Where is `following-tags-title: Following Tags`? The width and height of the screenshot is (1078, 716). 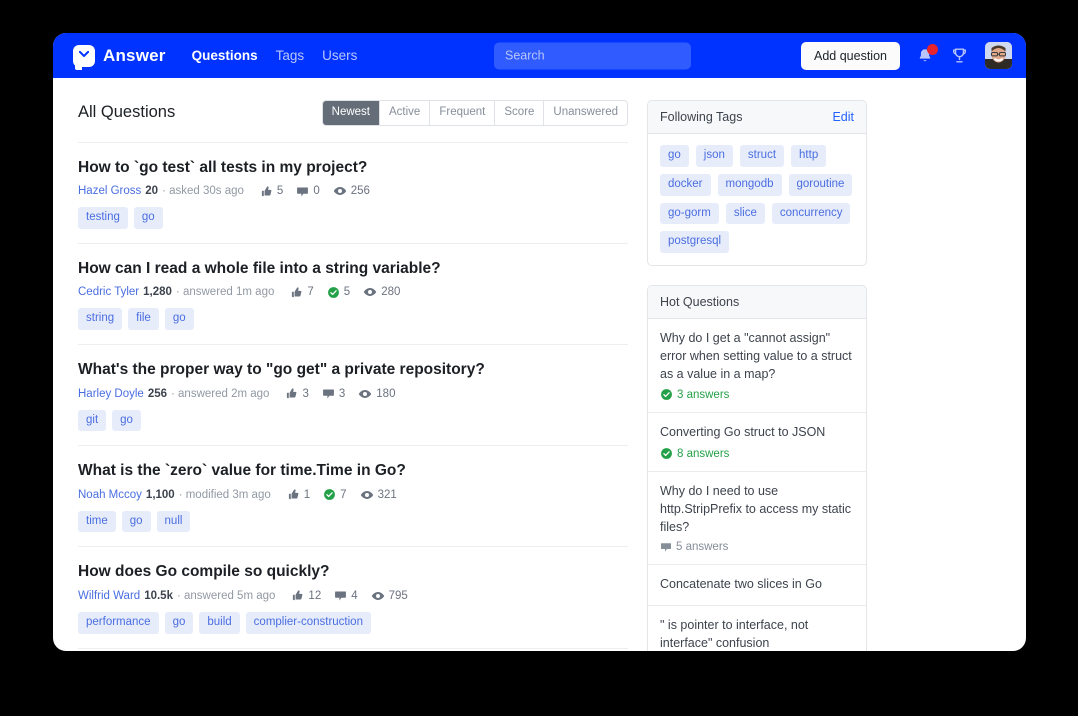
following-tags-title: Following Tags is located at coordinates (701, 117).